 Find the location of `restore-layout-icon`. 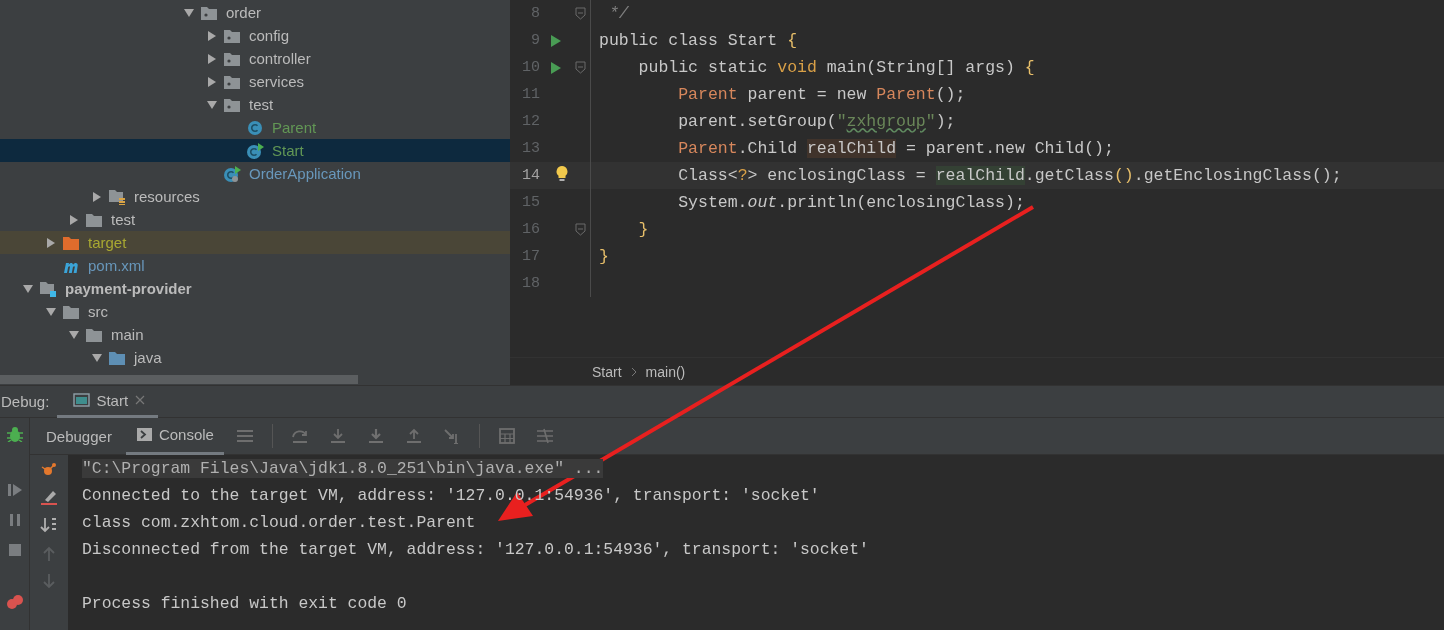

restore-layout-icon is located at coordinates (49, 469).